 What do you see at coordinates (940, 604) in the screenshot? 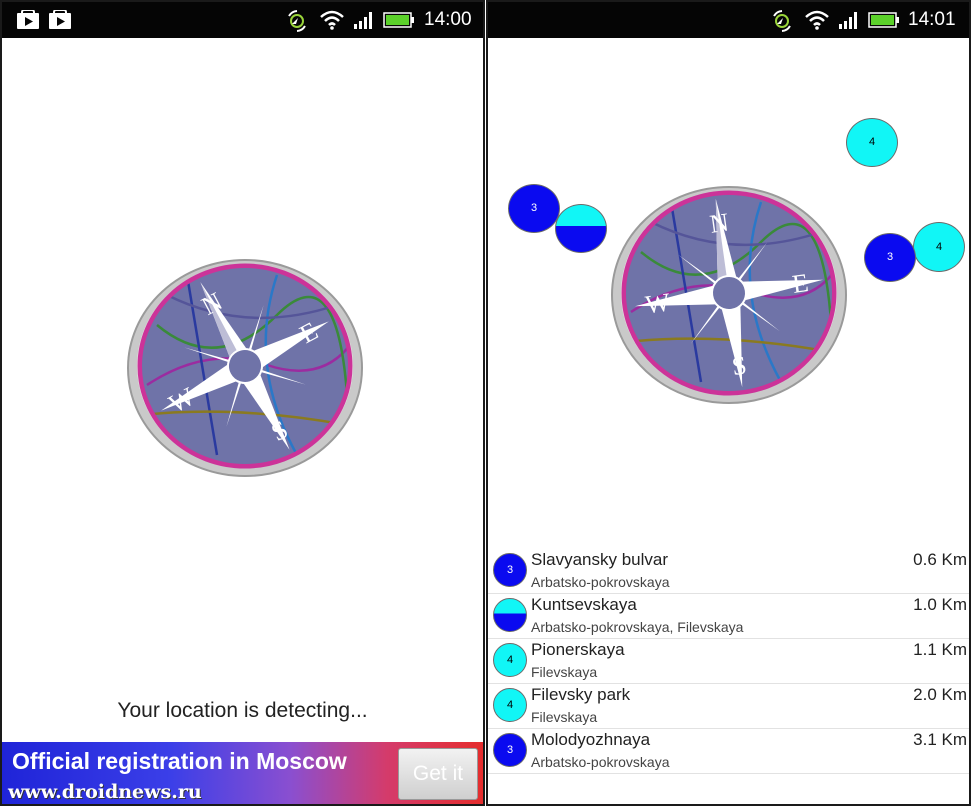
I see `station-distance: 1.0 Km` at bounding box center [940, 604].